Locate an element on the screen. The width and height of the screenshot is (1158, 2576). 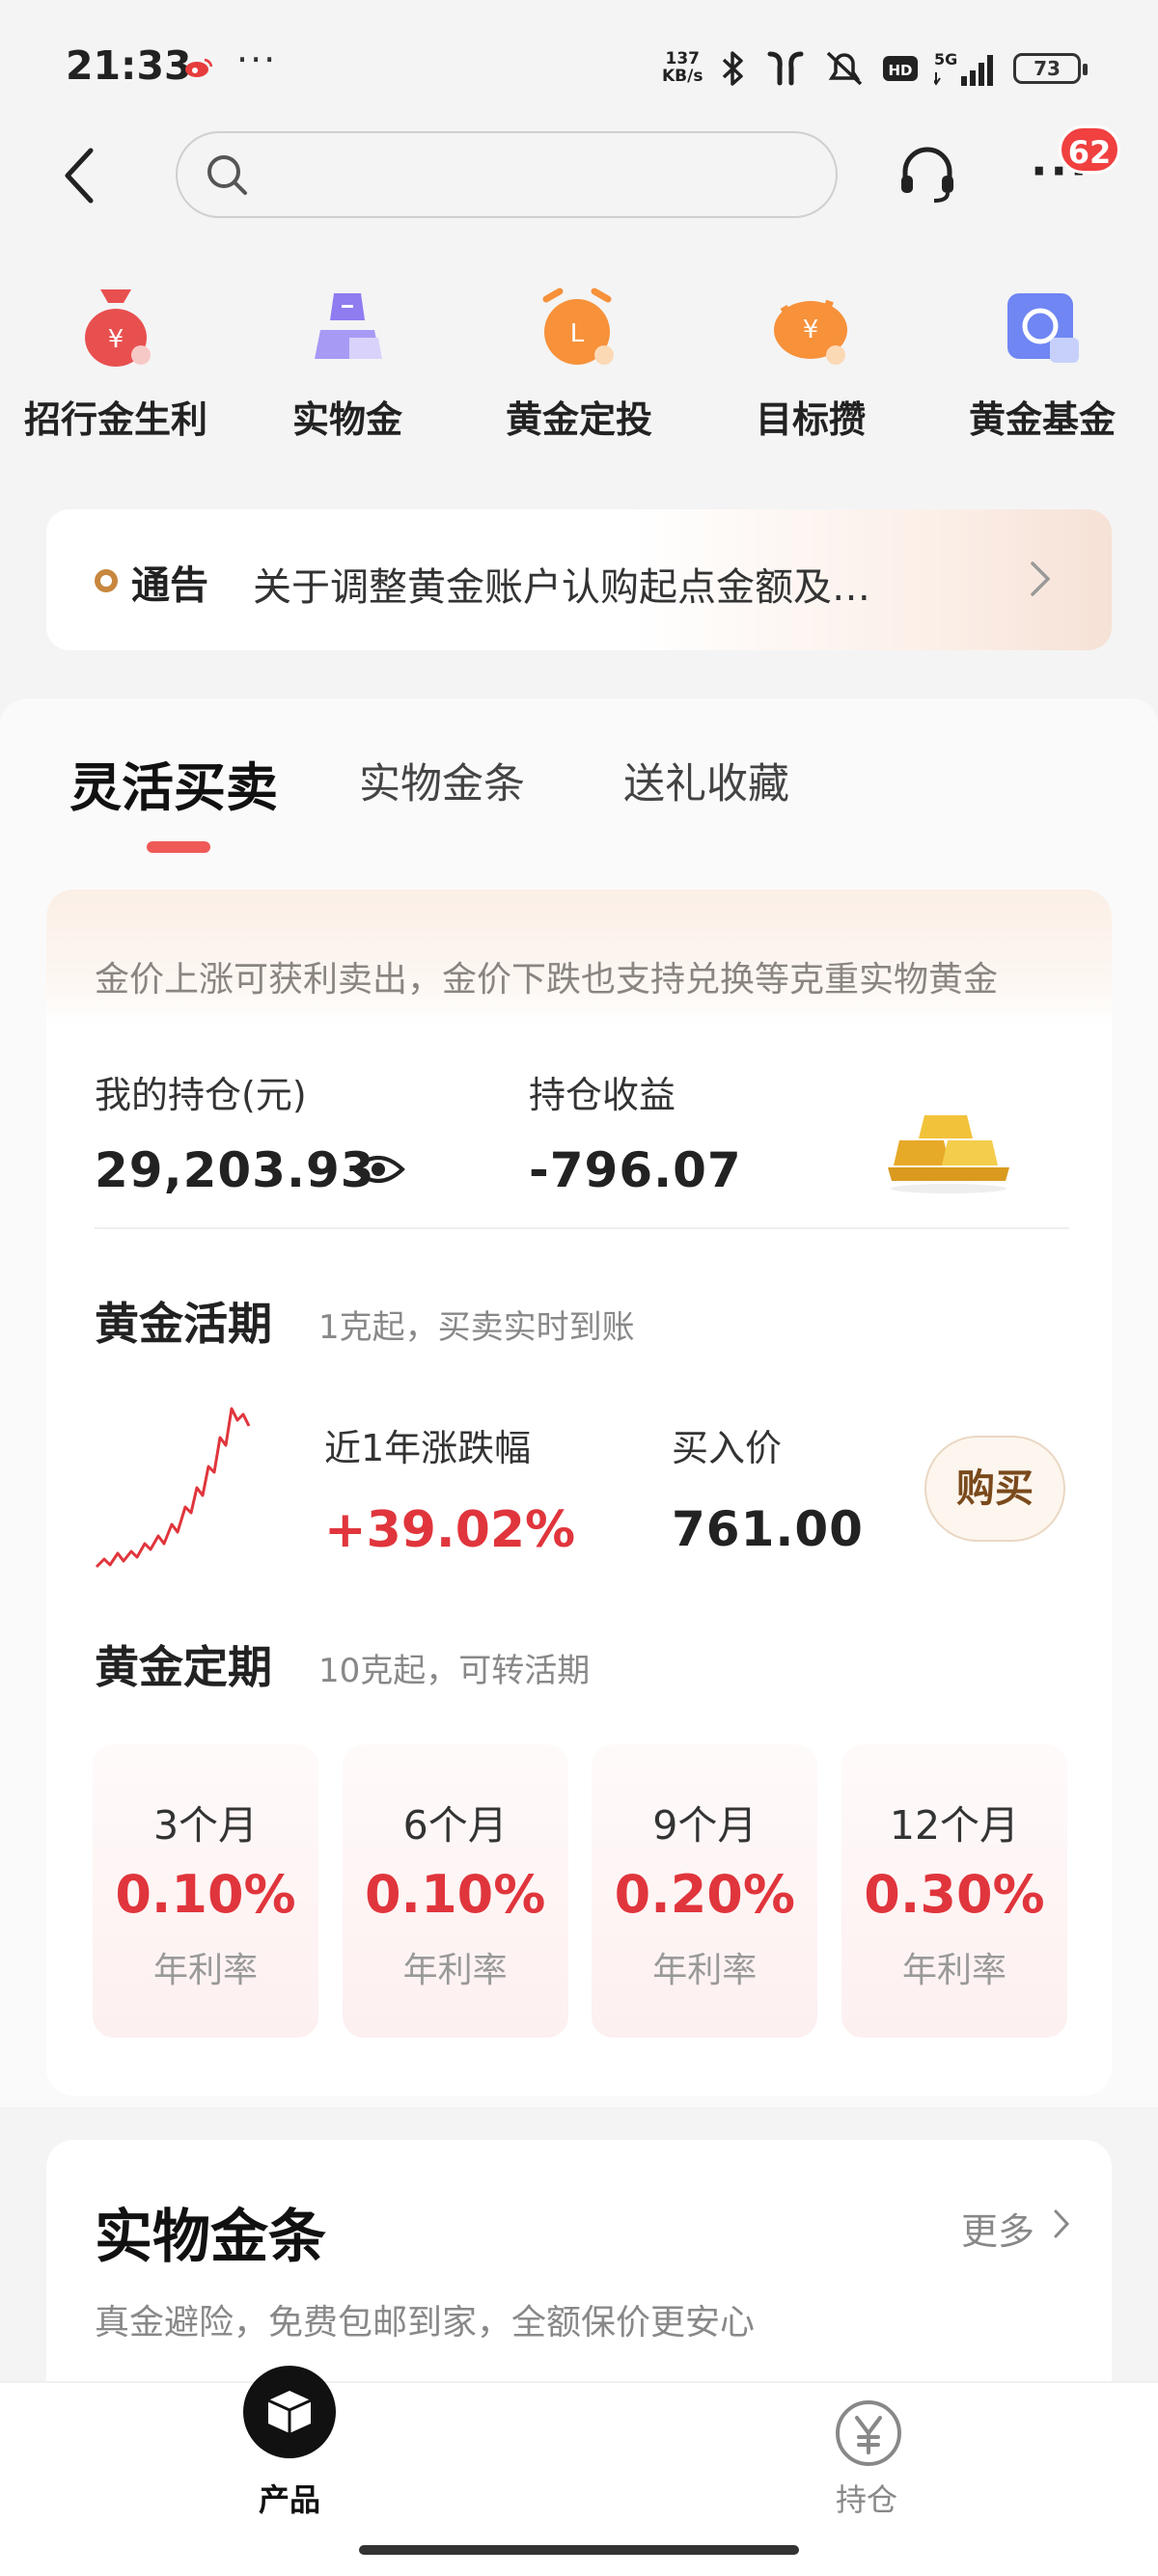
physical-bars-subtitle: 真金避险，免费包邮到家，全额保价更安心 is located at coordinates (425, 2323).